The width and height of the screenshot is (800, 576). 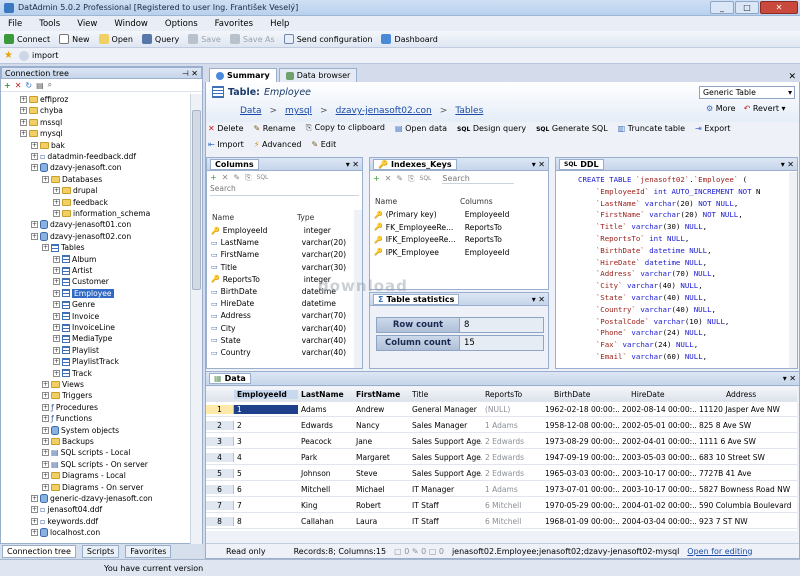 I want to click on tree-item: + generic-dzavy-jenasoft.con, so click(x=92, y=498).